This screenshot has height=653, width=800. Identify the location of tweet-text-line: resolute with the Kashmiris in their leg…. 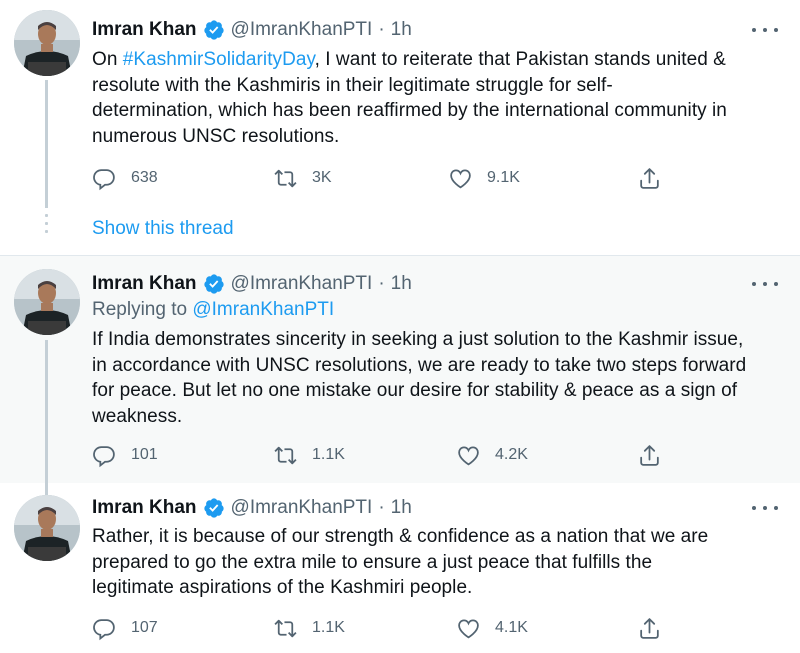
(352, 85).